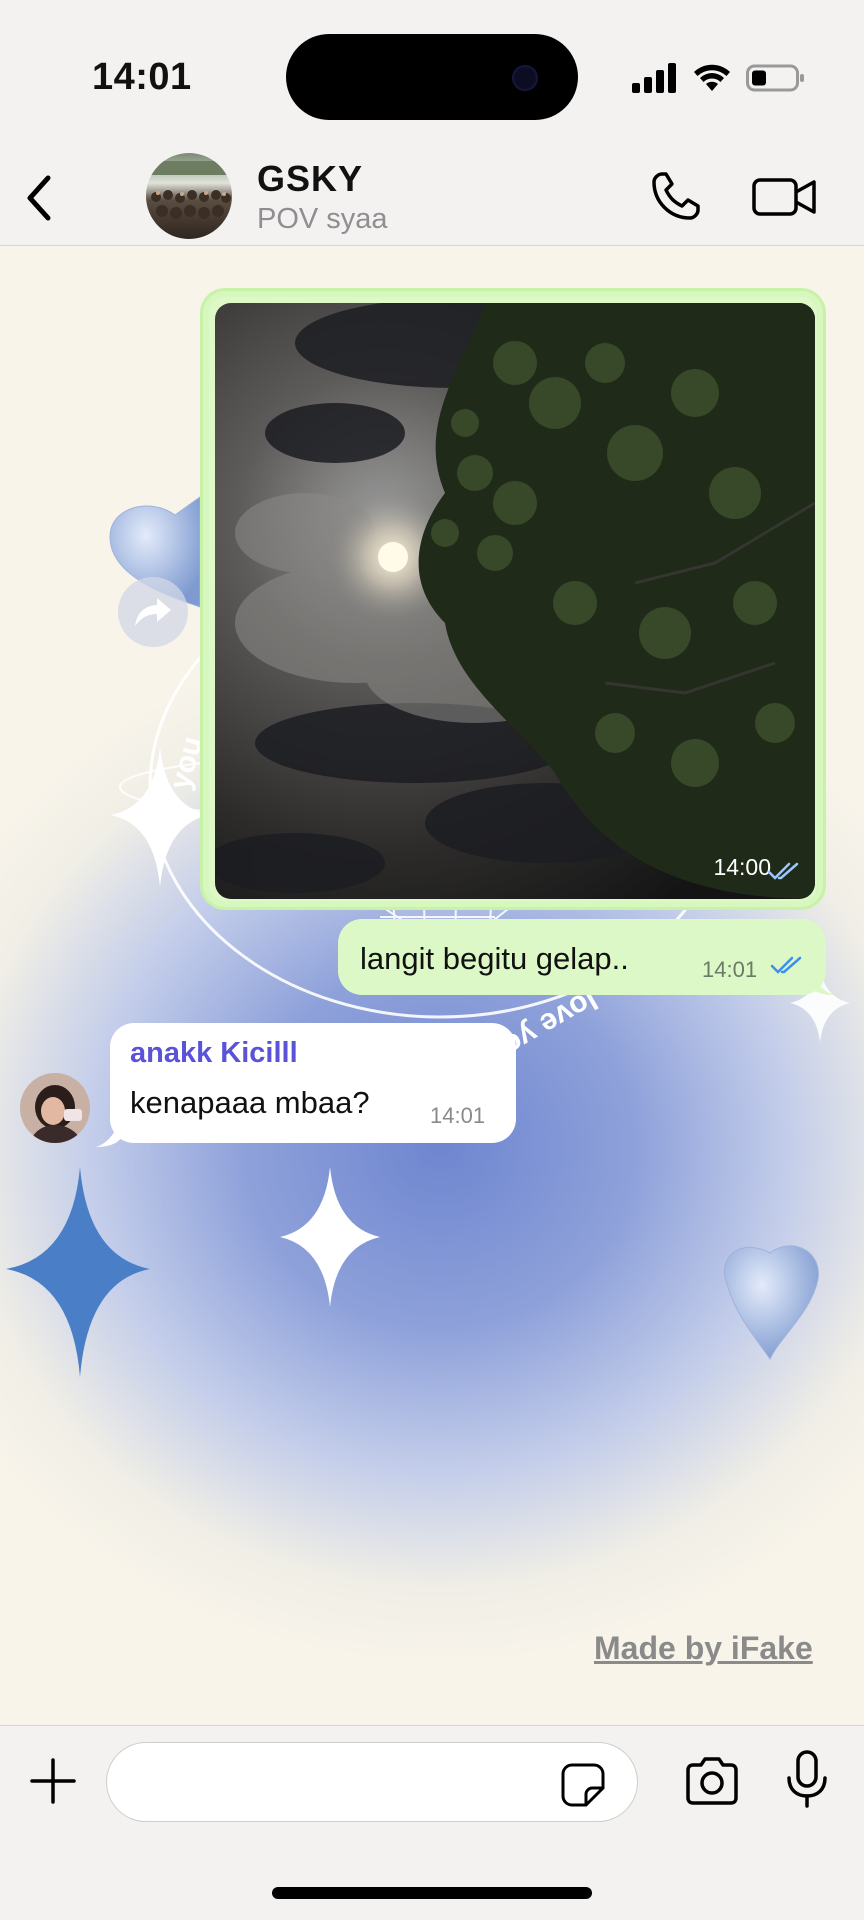  What do you see at coordinates (432, 198) in the screenshot?
I see `chat-header: GSKY POV syaa` at bounding box center [432, 198].